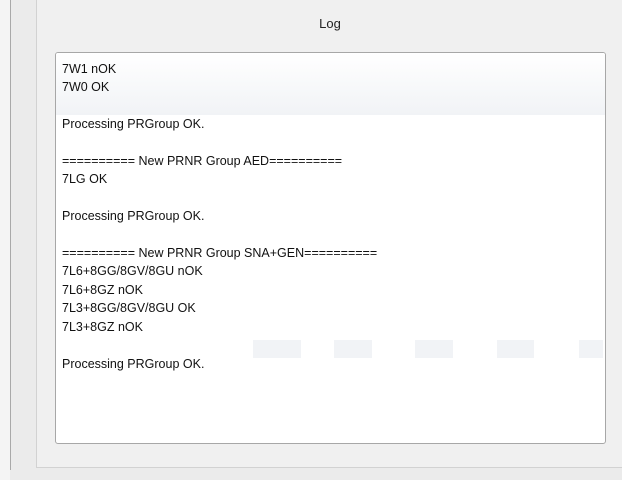 The width and height of the screenshot is (622, 480). I want to click on log-line: 7L6+8GG/8GV/8GU nOK, so click(132, 271).